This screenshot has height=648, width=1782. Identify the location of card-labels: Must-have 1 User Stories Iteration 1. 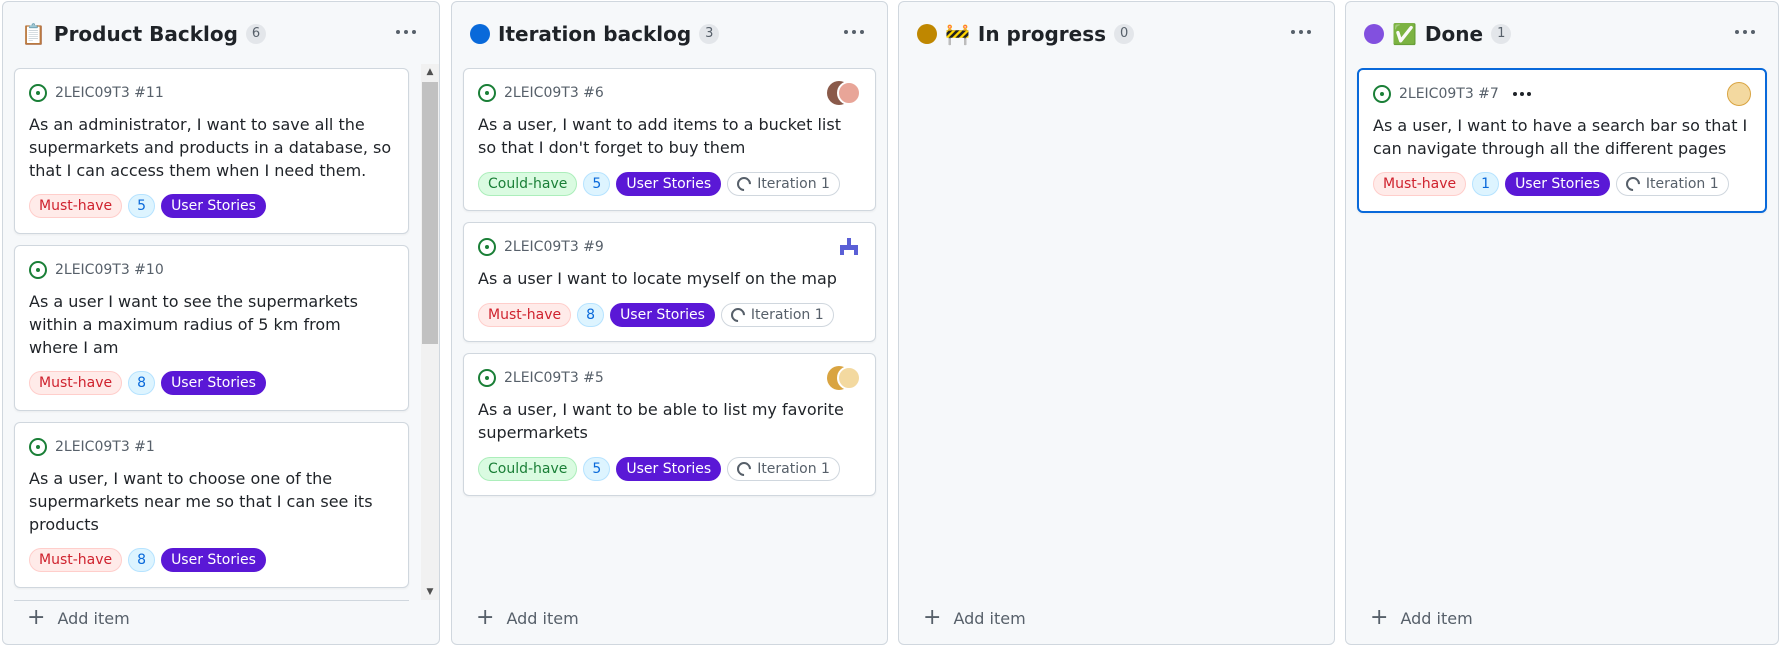
(1551, 184).